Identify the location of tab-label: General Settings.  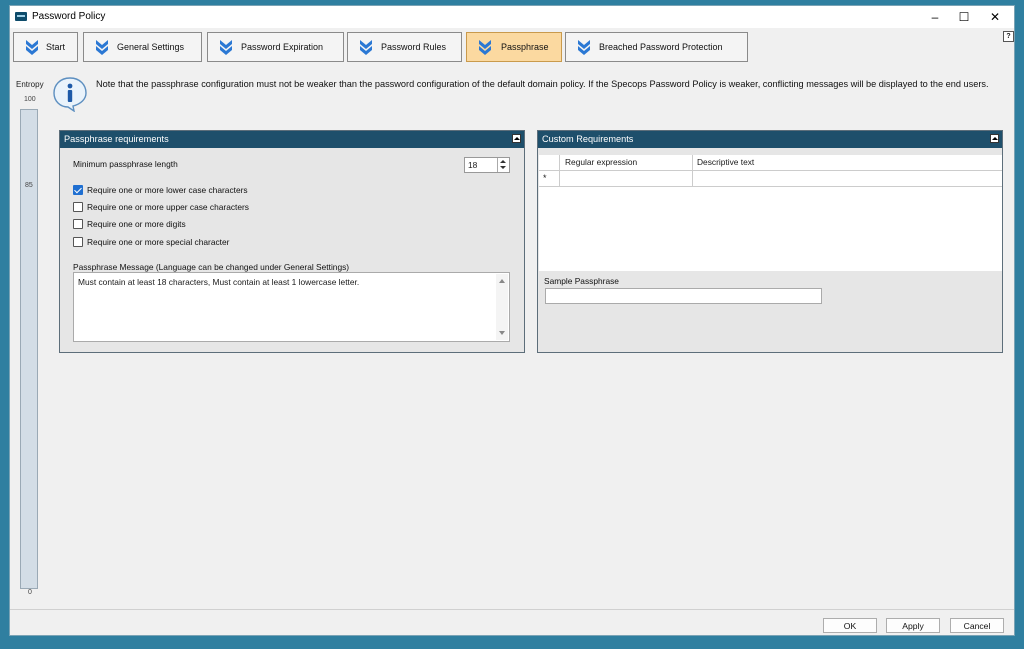
(151, 47).